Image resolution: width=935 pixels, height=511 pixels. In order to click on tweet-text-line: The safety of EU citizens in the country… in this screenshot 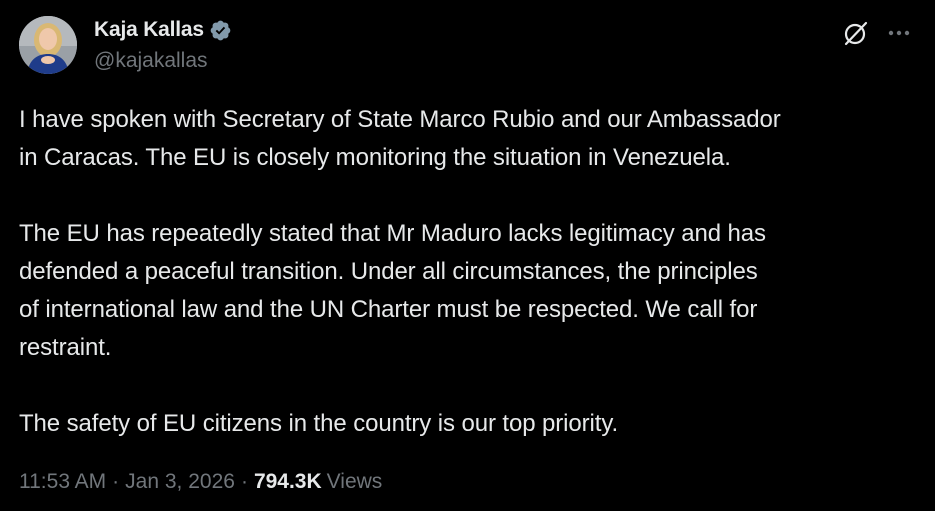, I will do `click(319, 423)`.